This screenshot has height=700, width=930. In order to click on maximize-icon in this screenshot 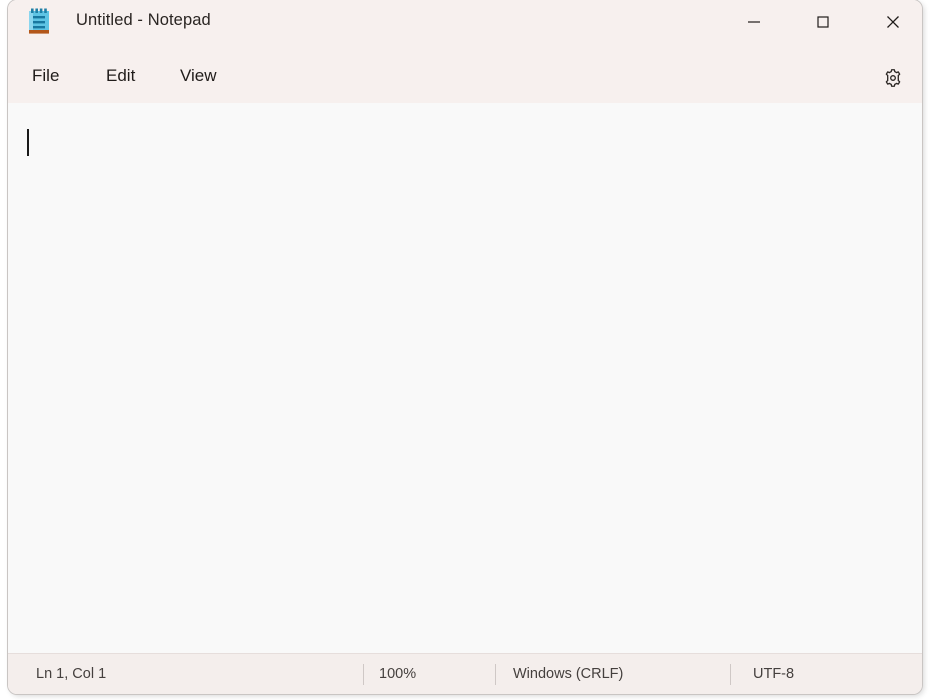, I will do `click(823, 22)`.